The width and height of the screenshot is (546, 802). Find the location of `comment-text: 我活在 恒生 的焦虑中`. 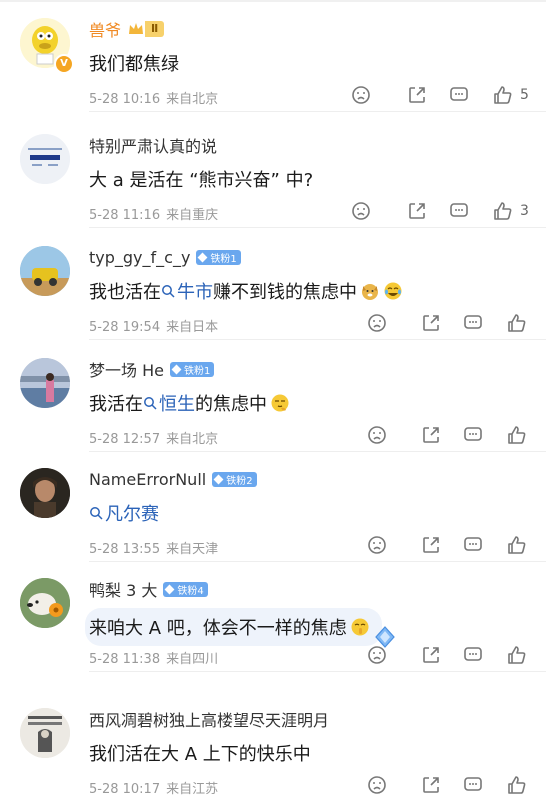

comment-text: 我活在 恒生 的焦虑中 is located at coordinates (189, 403).